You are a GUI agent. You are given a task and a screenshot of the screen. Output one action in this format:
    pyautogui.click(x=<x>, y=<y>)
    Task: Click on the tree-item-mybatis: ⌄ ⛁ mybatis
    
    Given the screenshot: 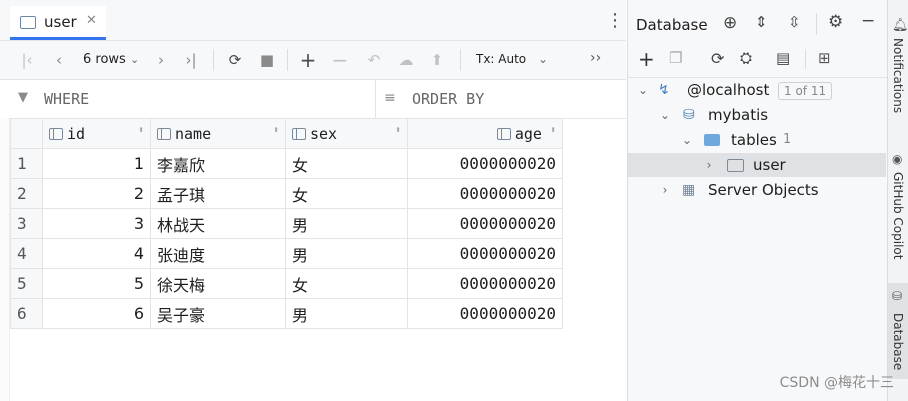 What is the action you would take?
    pyautogui.click(x=757, y=115)
    